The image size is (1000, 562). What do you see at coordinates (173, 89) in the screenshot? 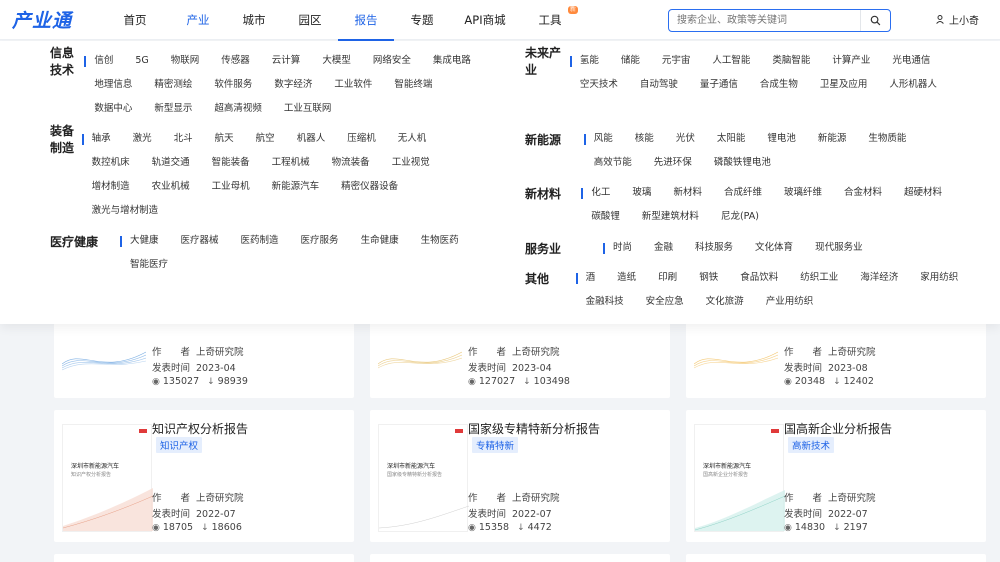
I see `industry-tag: 精密测绘` at bounding box center [173, 89].